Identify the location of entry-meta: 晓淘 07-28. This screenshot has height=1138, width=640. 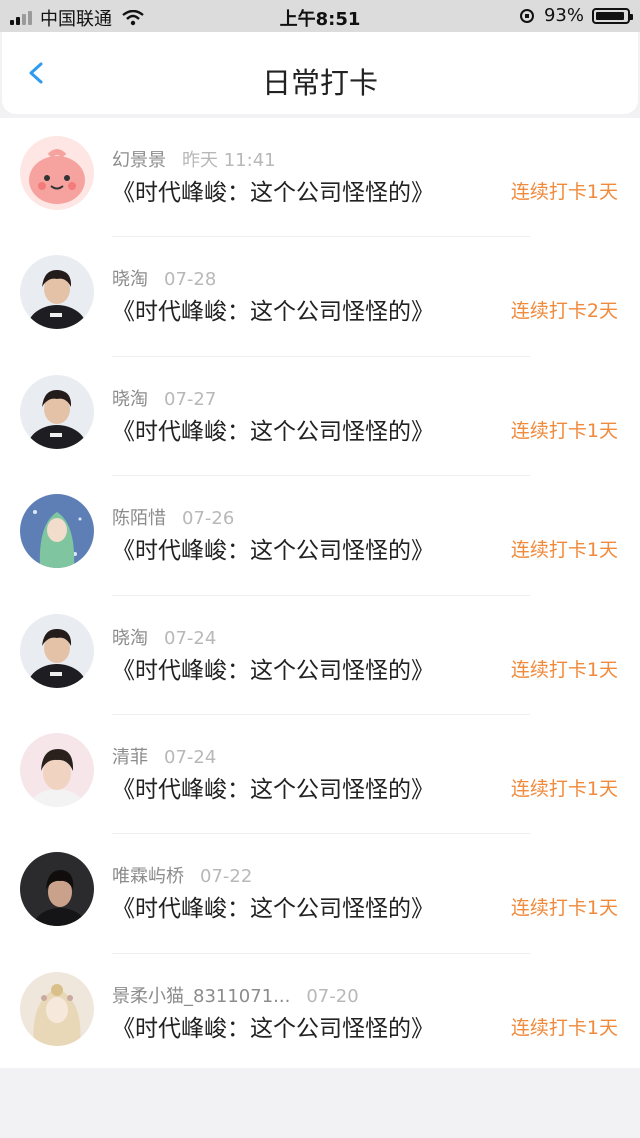
(164, 278).